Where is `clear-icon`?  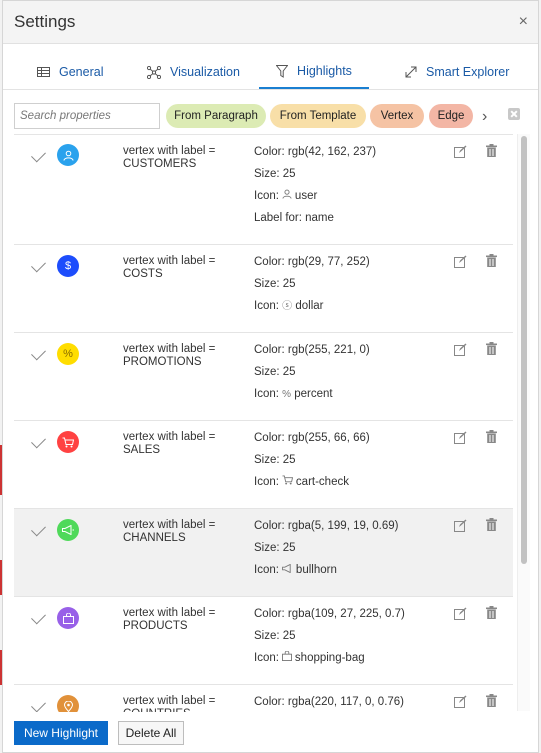 clear-icon is located at coordinates (514, 114).